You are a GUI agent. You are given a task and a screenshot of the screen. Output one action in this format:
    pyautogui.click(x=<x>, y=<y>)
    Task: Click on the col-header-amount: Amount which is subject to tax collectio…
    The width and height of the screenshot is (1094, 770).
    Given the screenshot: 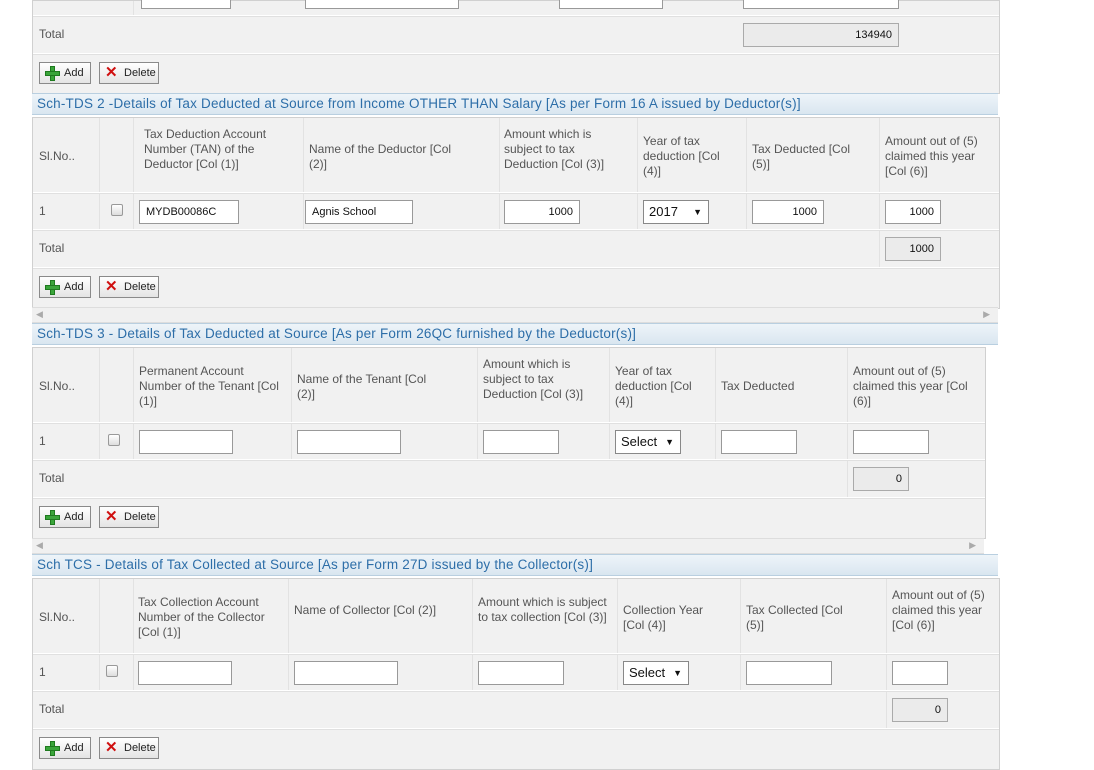 What is the action you would take?
    pyautogui.click(x=542, y=609)
    